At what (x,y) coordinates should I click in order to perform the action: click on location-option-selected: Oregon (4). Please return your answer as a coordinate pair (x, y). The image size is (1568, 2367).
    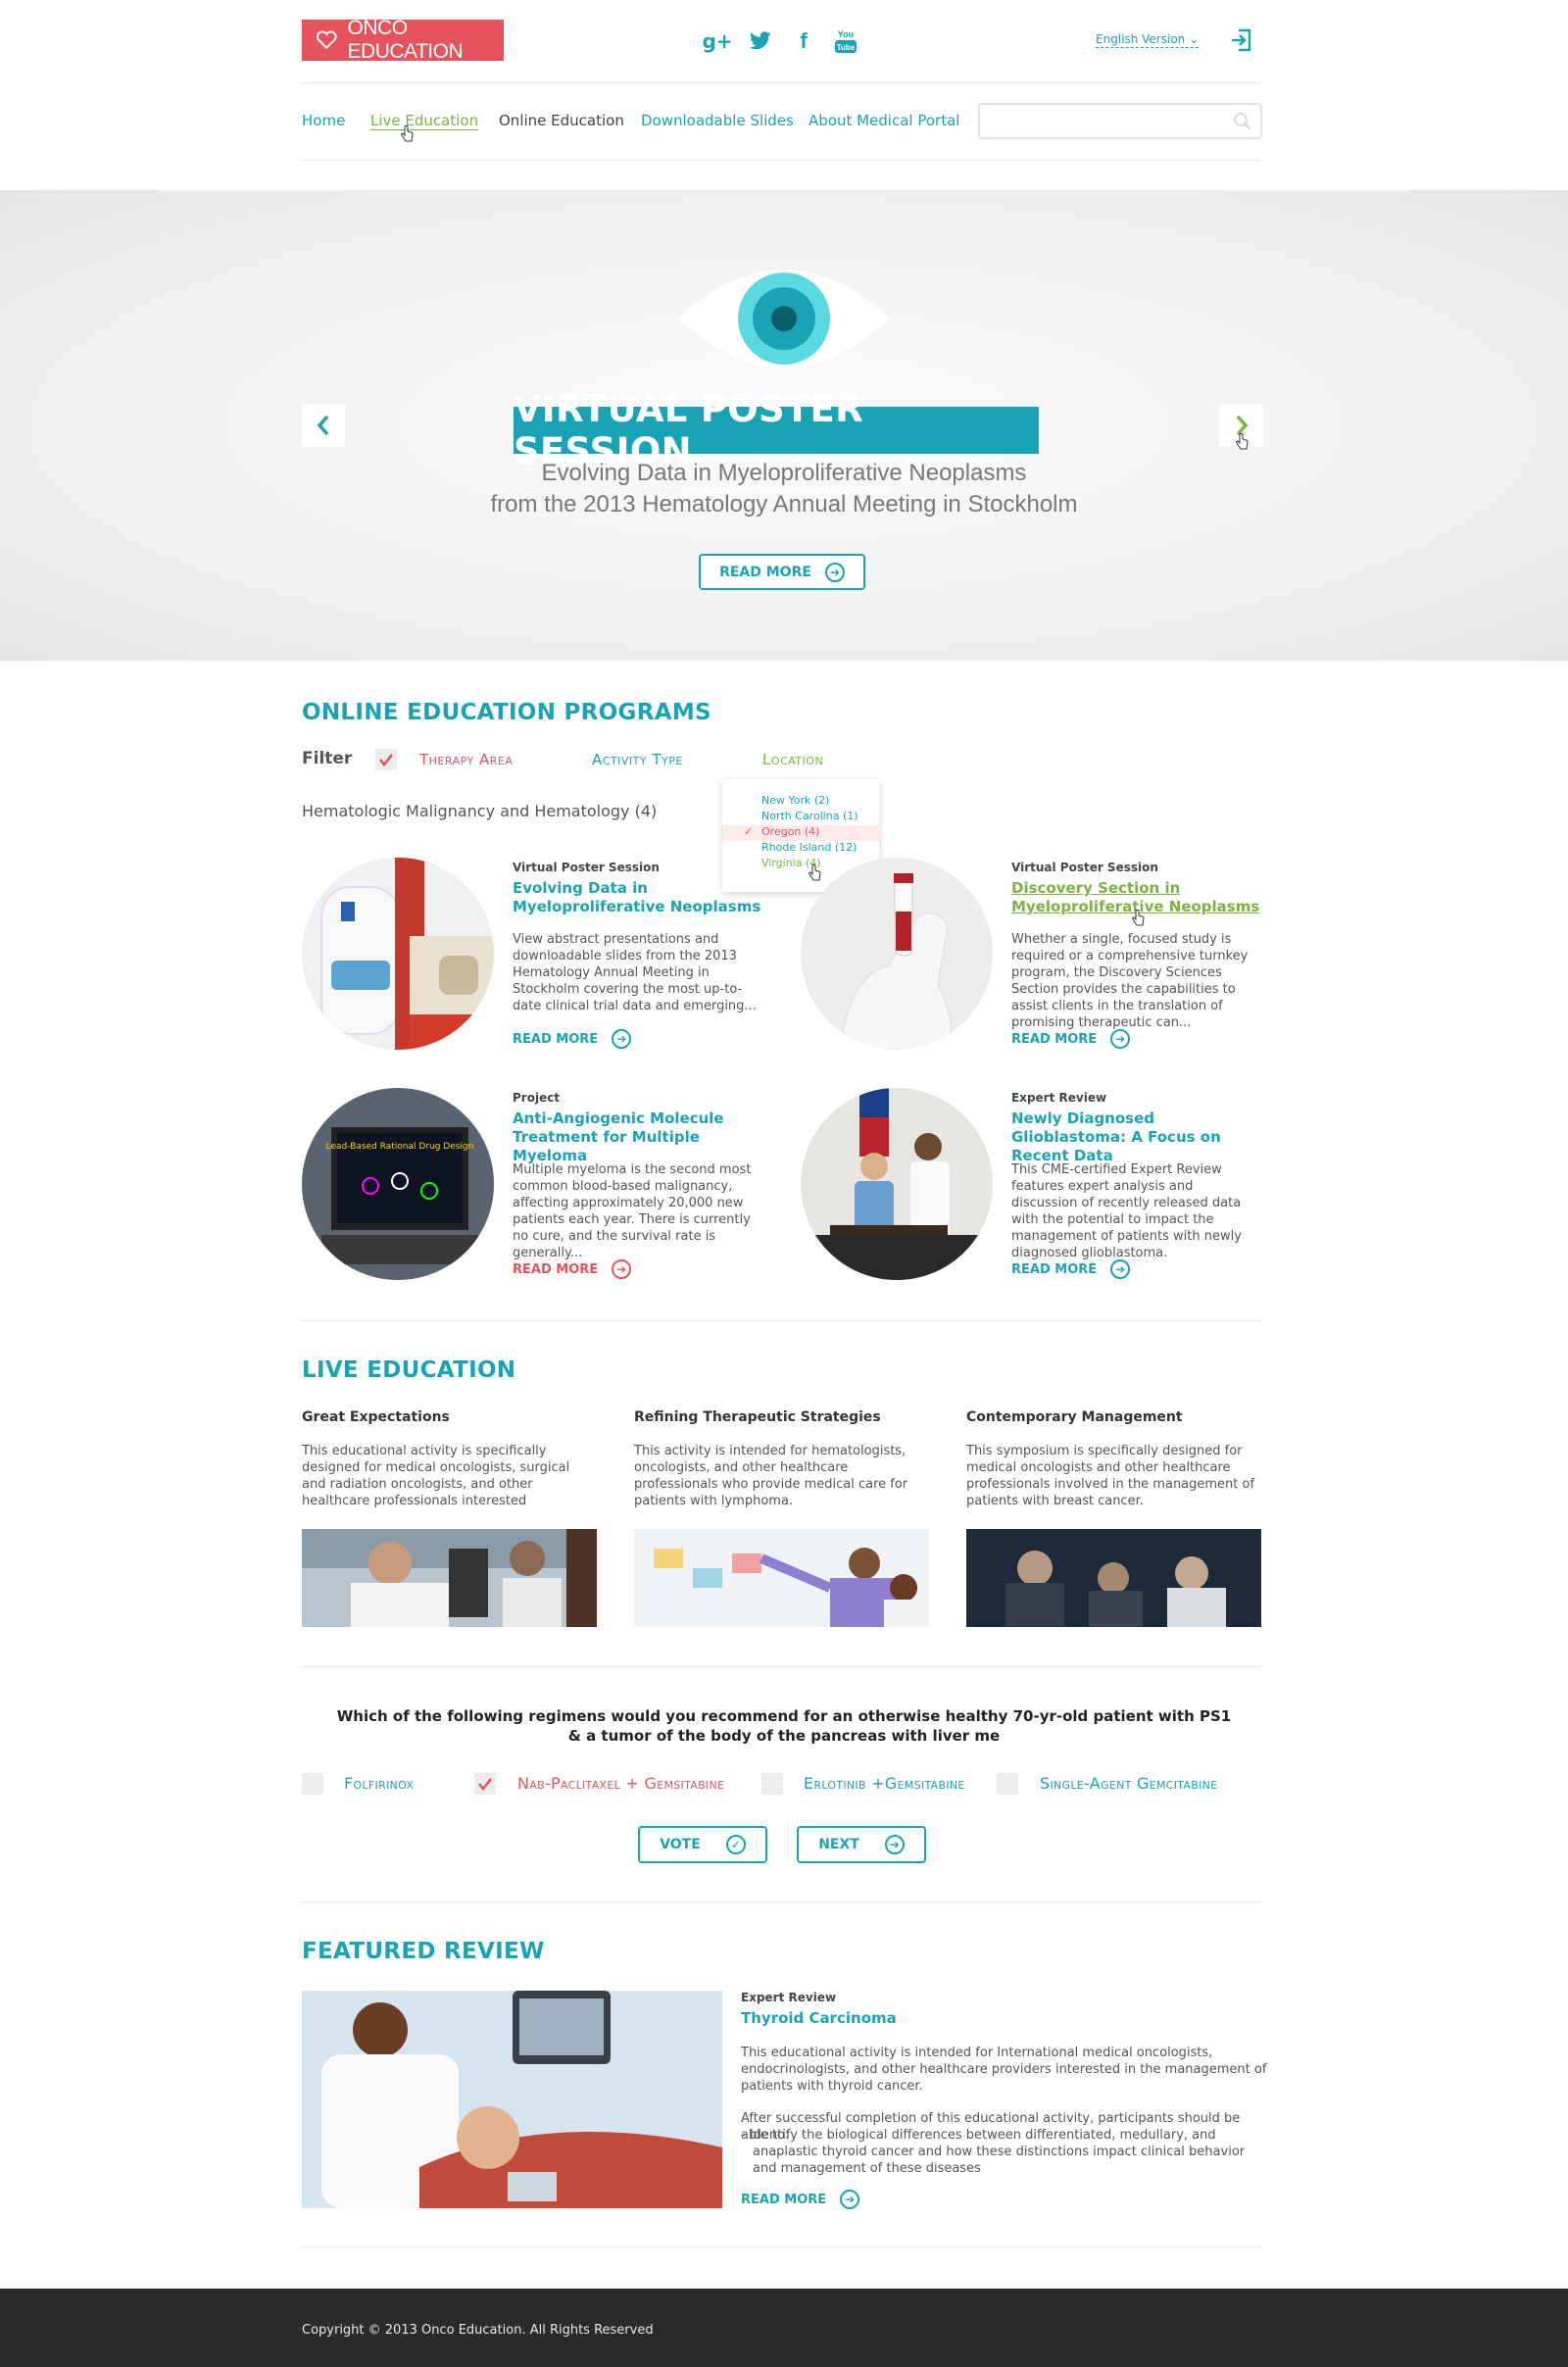
    Looking at the image, I should click on (800, 833).